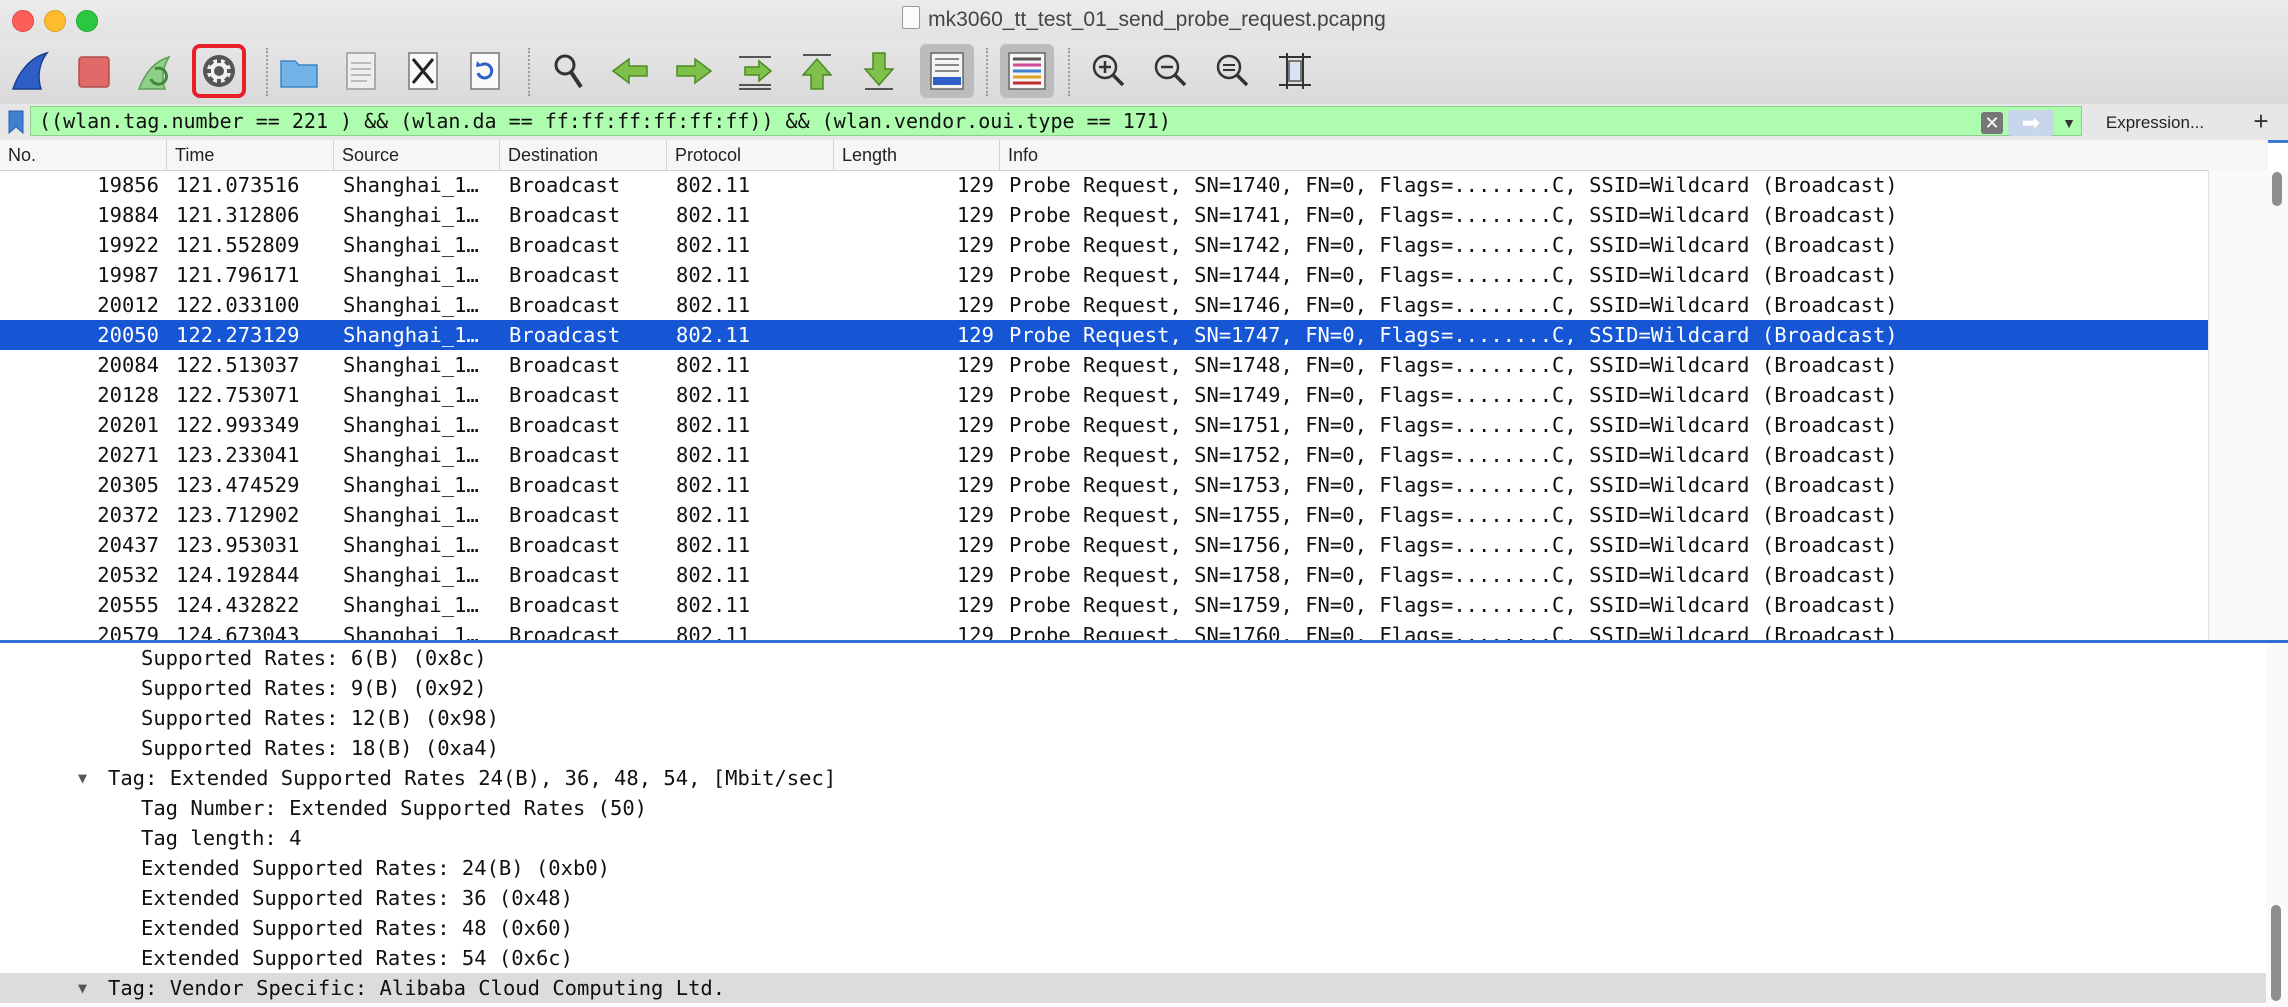 This screenshot has width=2288, height=1007. Describe the element at coordinates (31, 71) in the screenshot. I see `start-capture-button` at that location.